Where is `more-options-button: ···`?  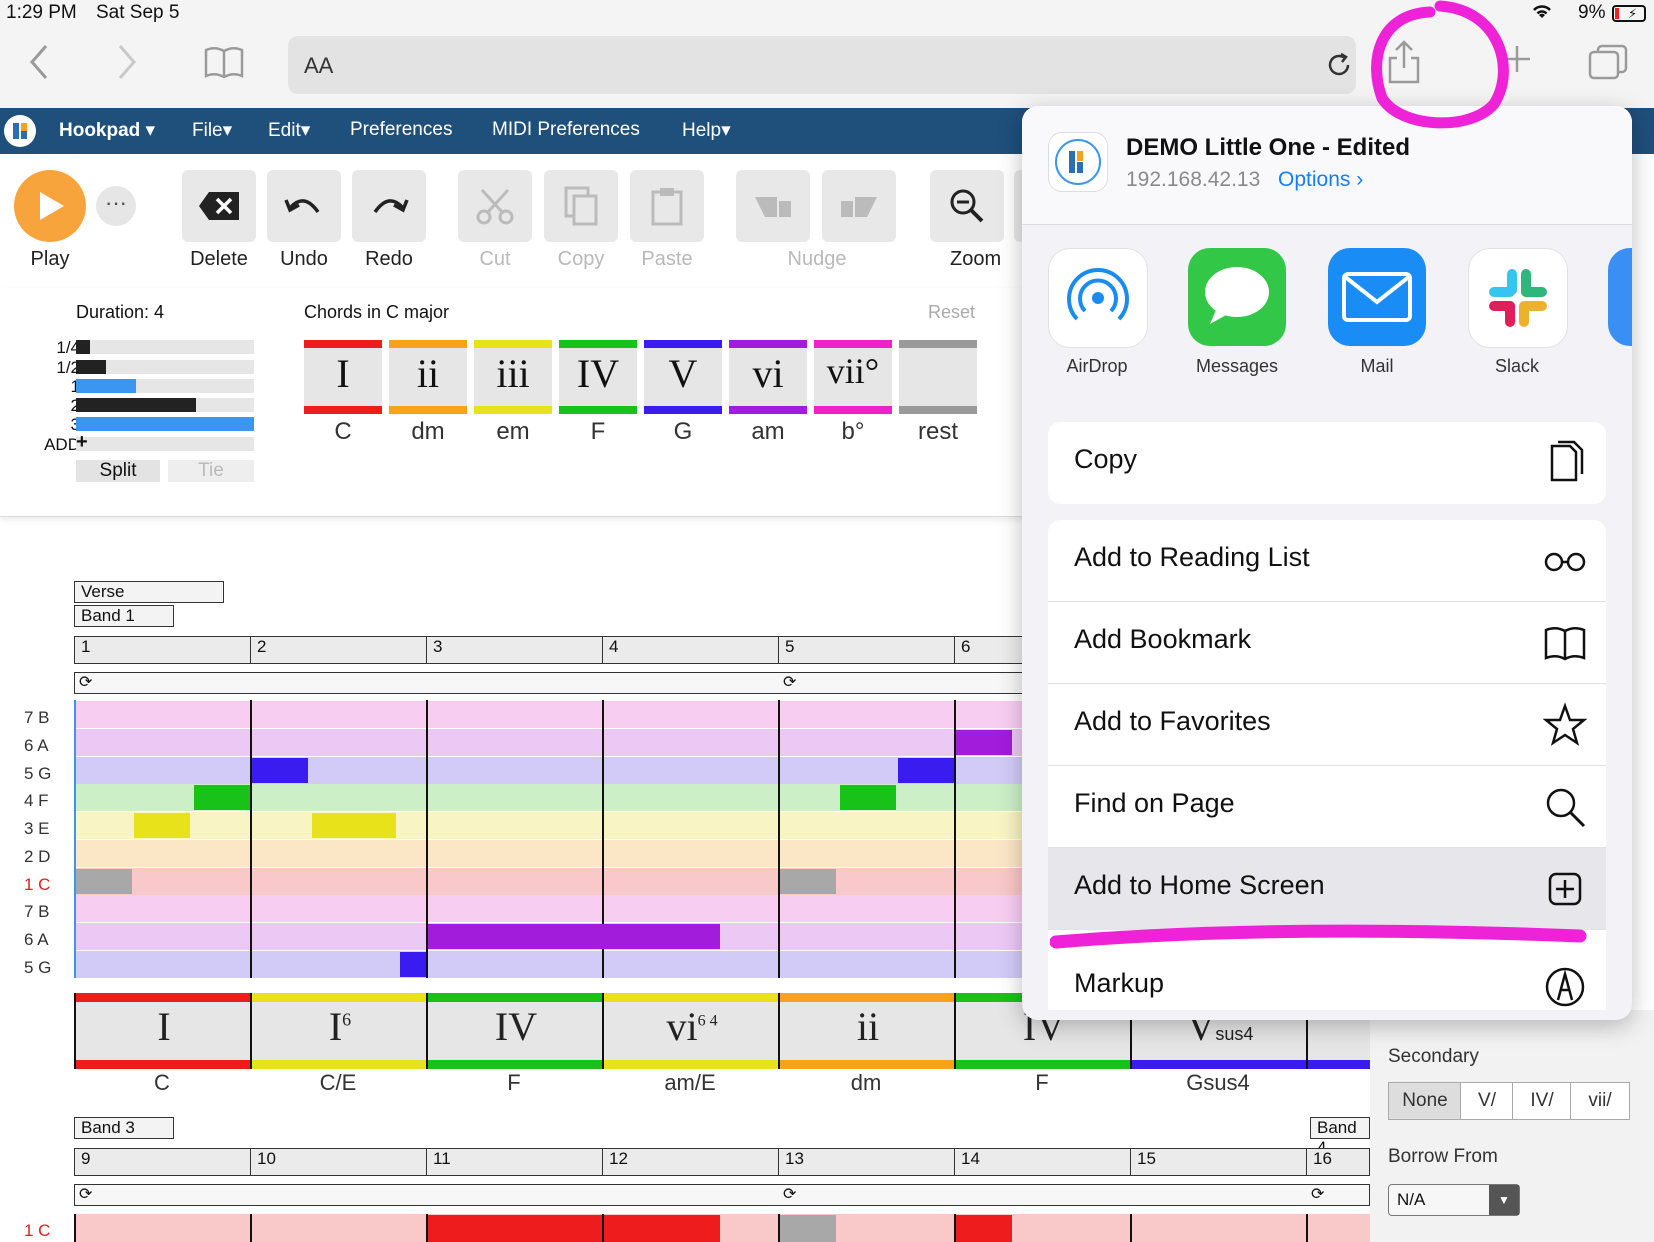 more-options-button: ··· is located at coordinates (116, 206).